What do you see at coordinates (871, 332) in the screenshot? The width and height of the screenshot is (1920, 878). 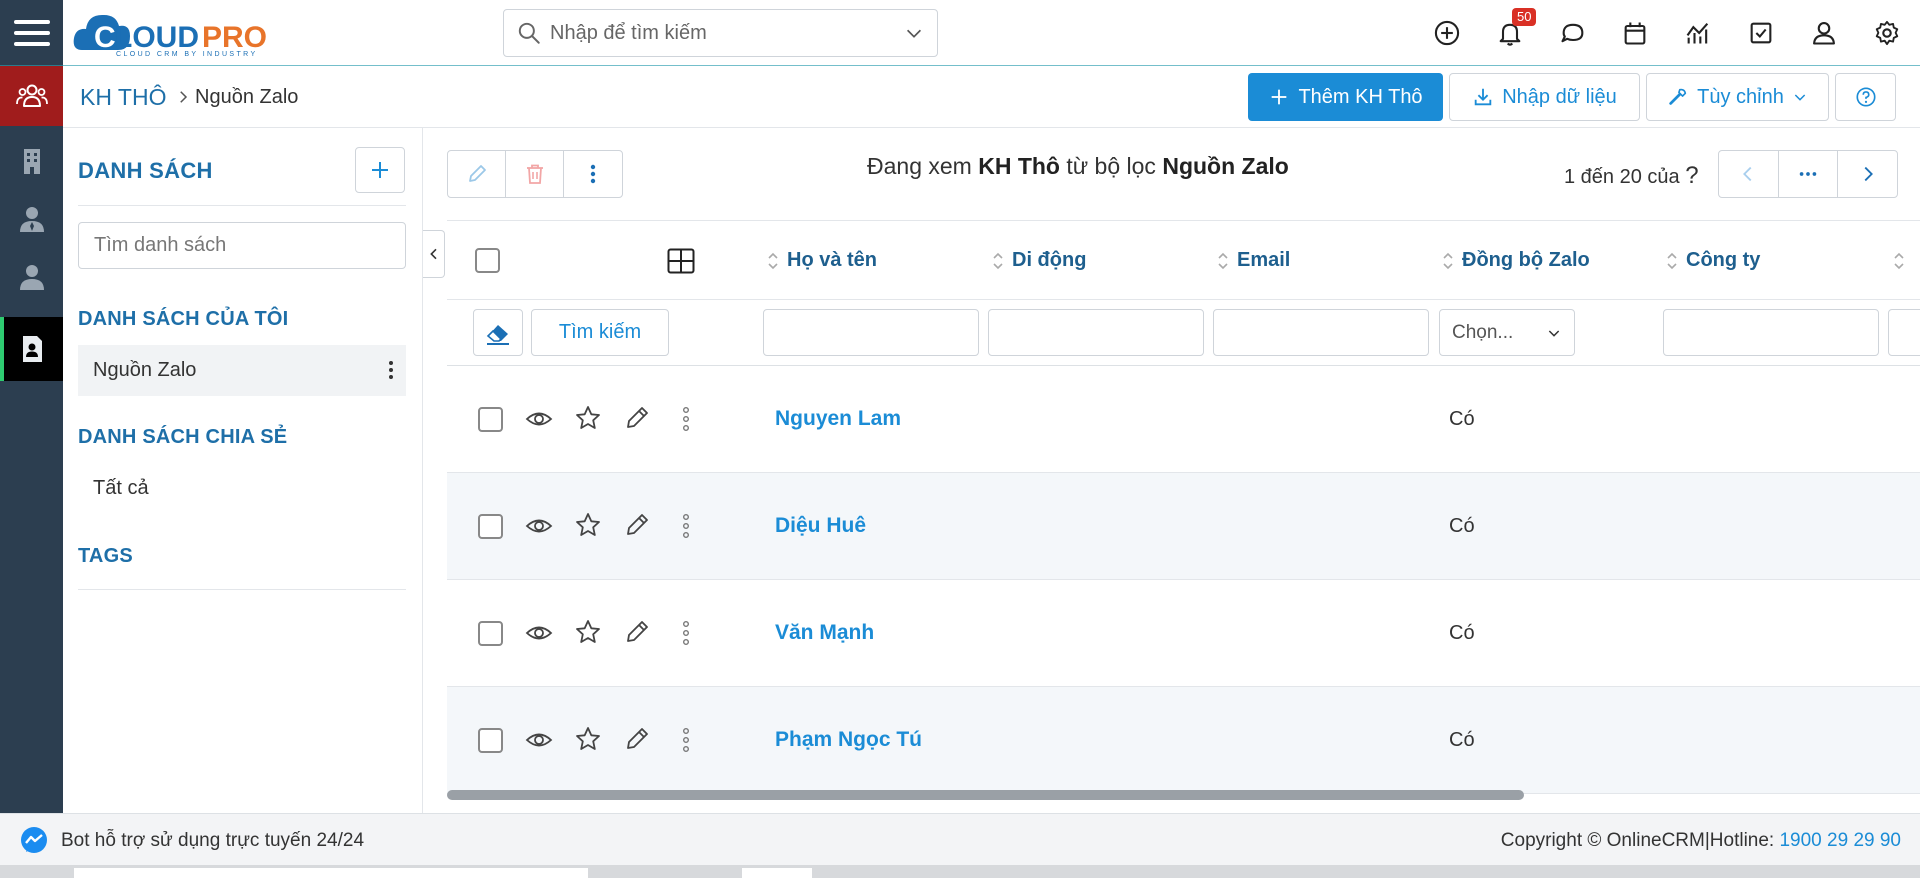 I see `filter-name-input` at bounding box center [871, 332].